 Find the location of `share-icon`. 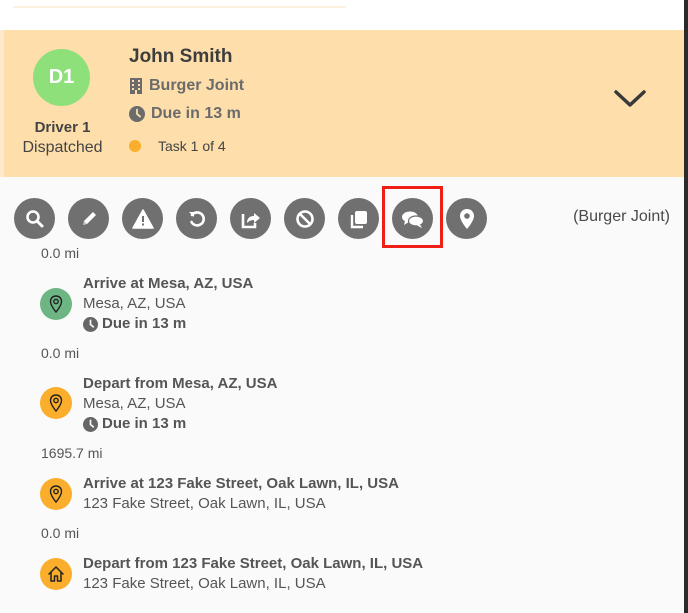

share-icon is located at coordinates (250, 220).